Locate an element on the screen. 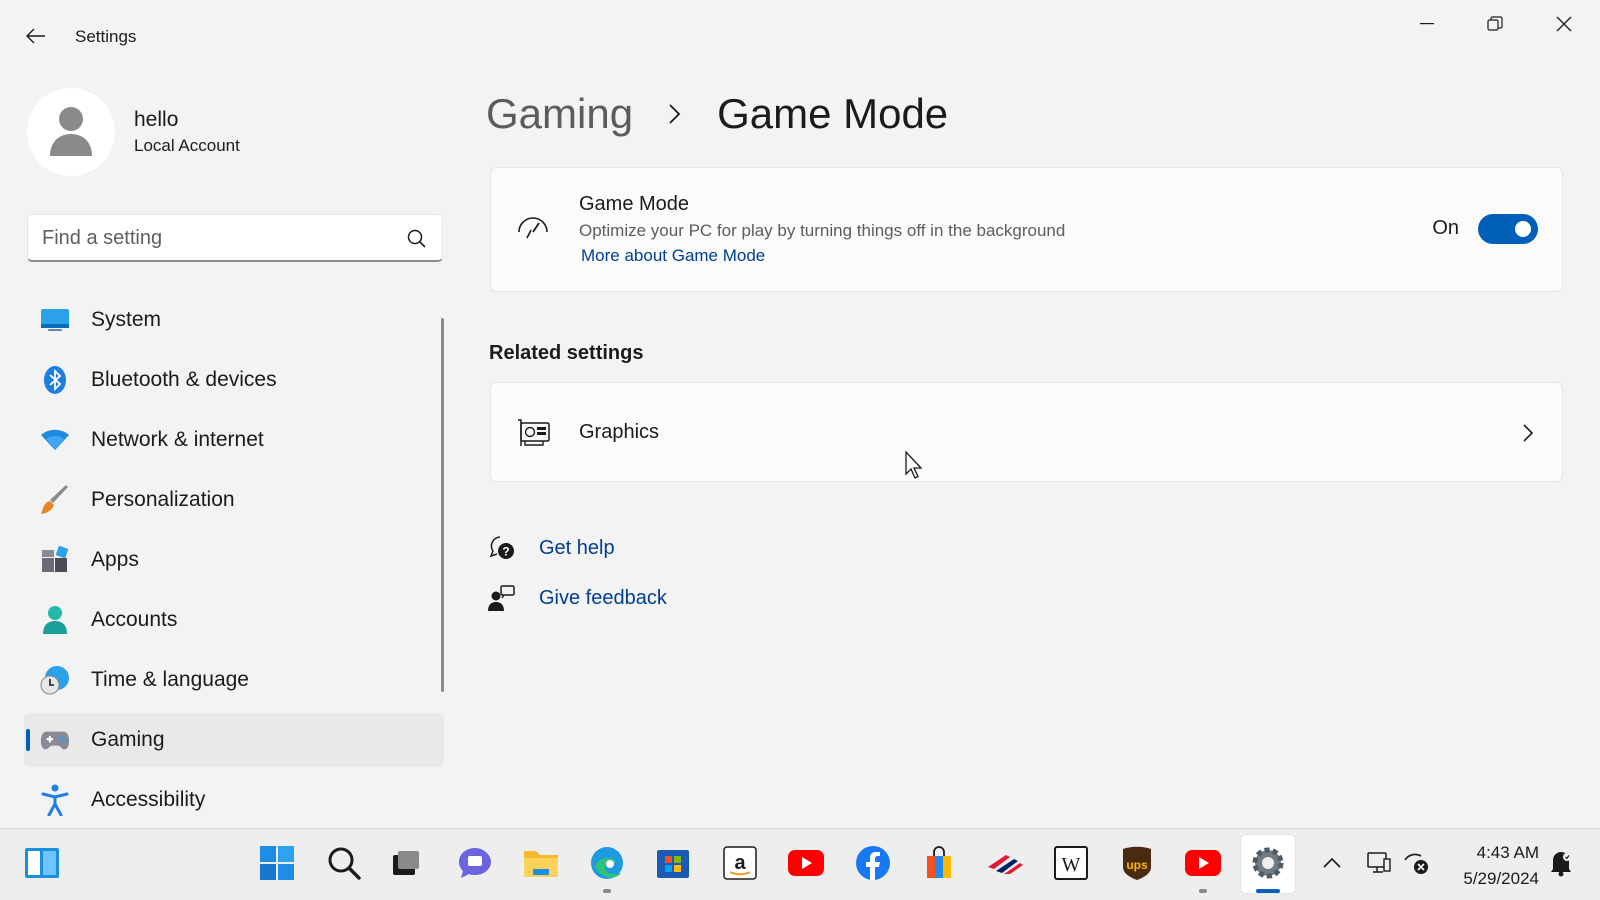 Image resolution: width=1600 pixels, height=900 pixels. restore-icon is located at coordinates (1495, 23).